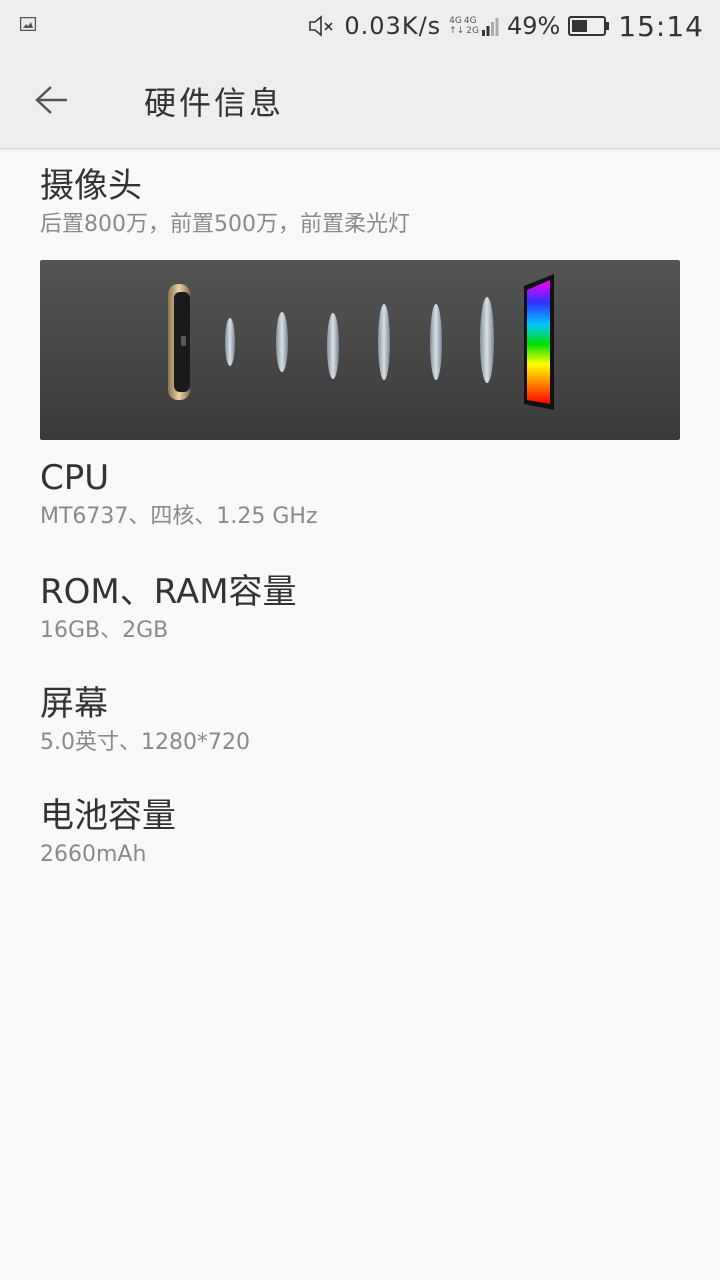 This screenshot has height=1280, width=720. What do you see at coordinates (28, 24) in the screenshot?
I see `gallery-icon` at bounding box center [28, 24].